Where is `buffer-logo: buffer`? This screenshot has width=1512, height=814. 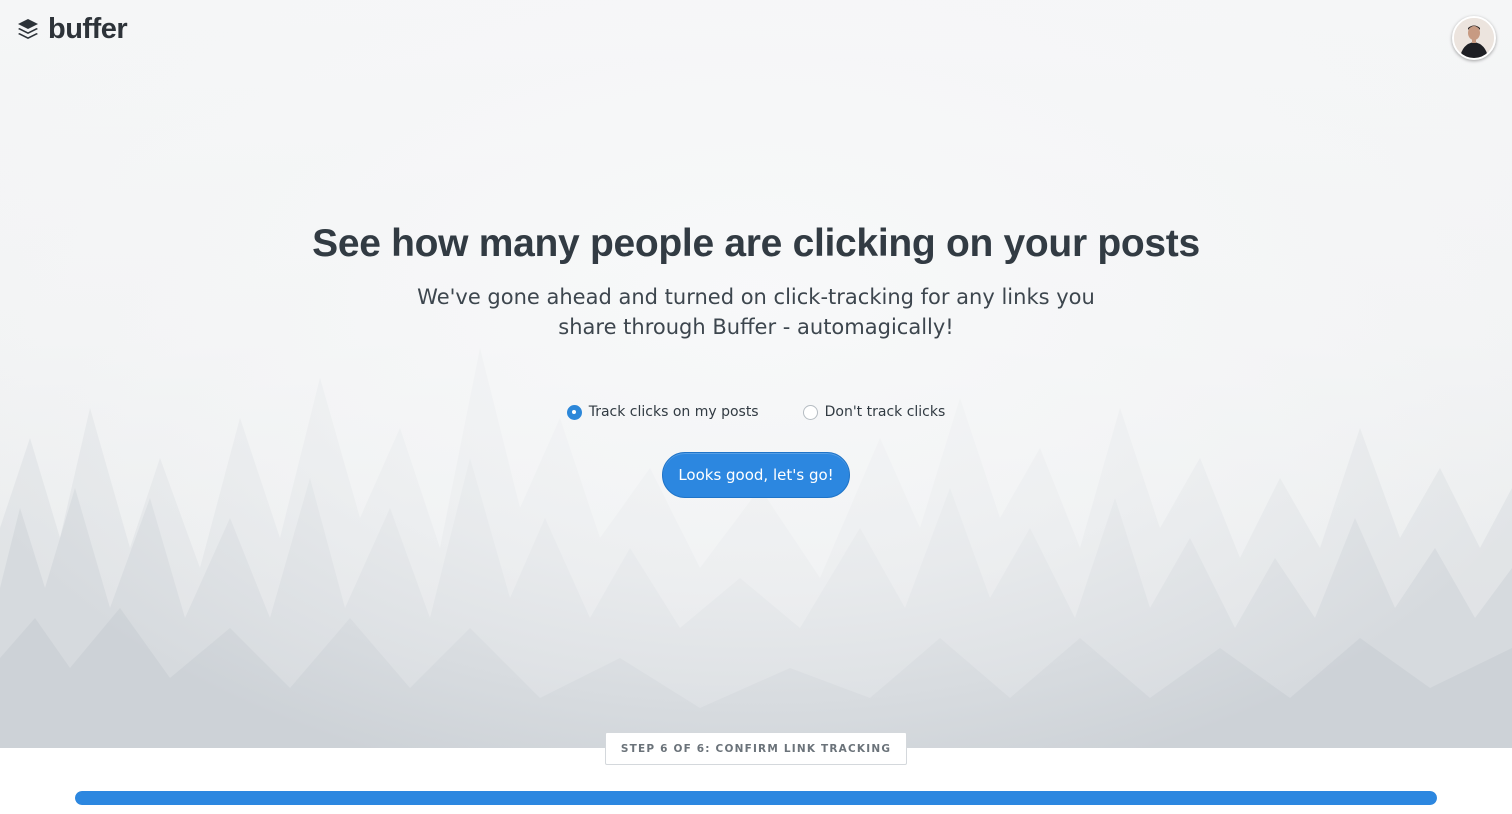
buffer-logo: buffer is located at coordinates (72, 28).